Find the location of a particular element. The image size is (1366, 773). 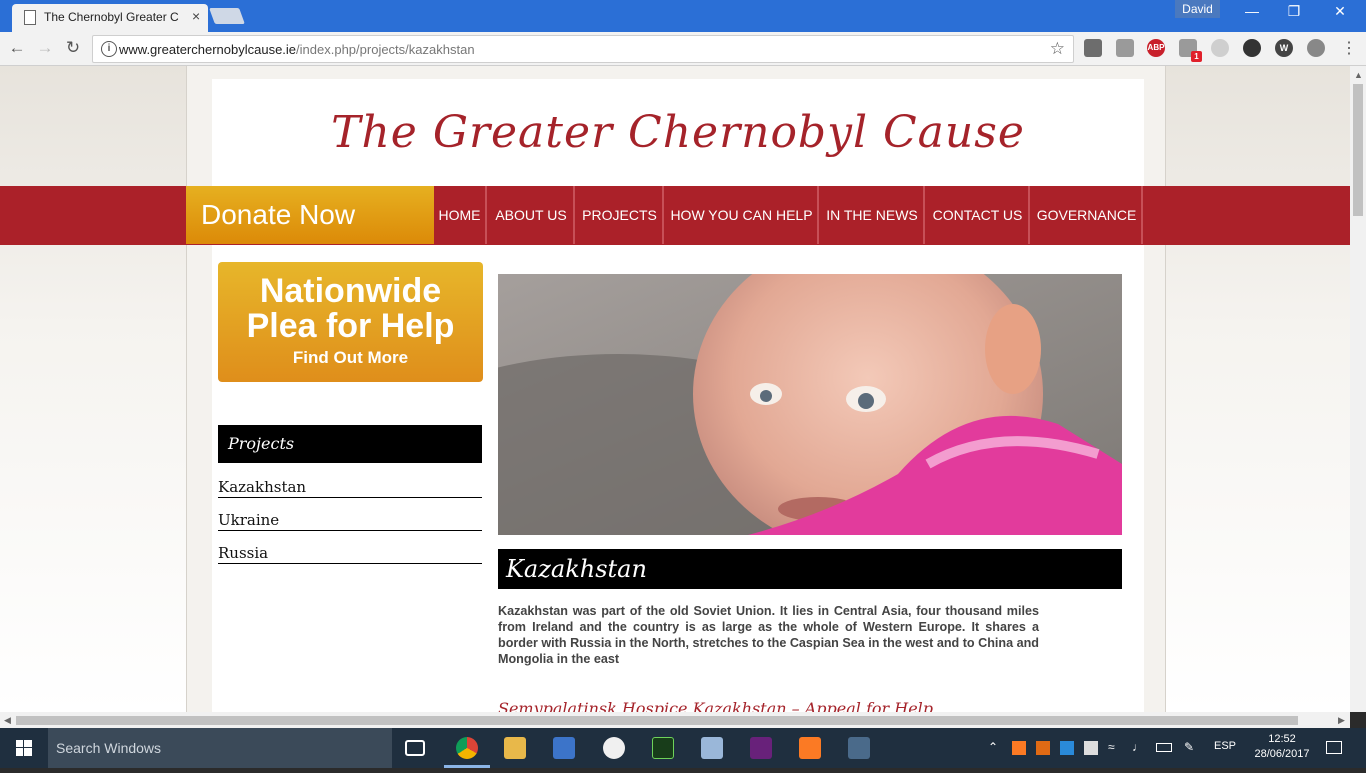

browser-title-bar: The Chernobyl Greater C × David — ❐ ✕ is located at coordinates (683, 16).